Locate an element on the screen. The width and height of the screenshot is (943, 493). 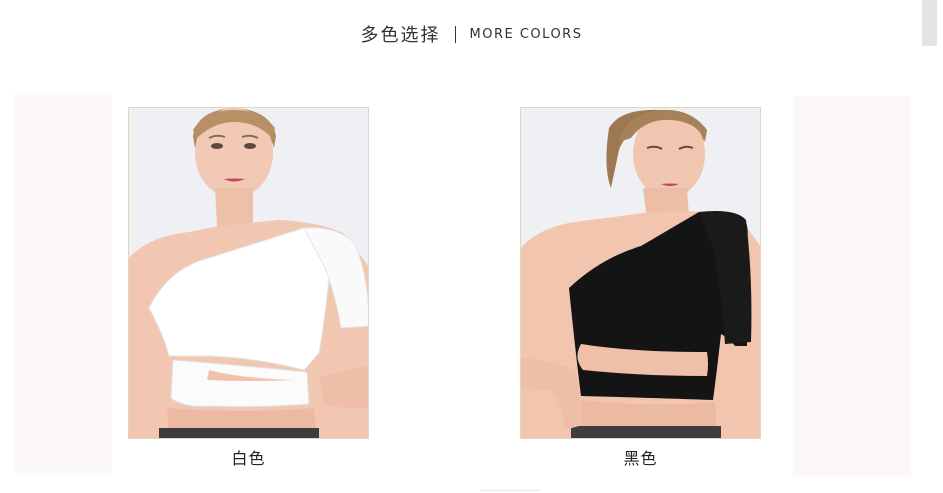
title-divider is located at coordinates (455, 34).